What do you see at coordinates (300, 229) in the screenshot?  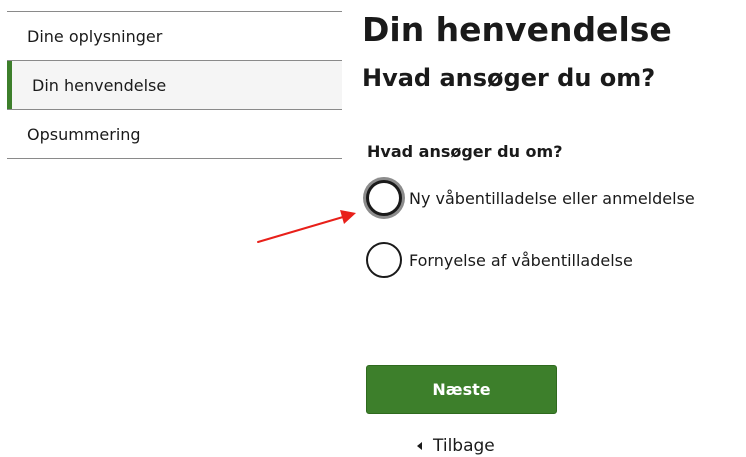 I see `annotation-arrow-line` at bounding box center [300, 229].